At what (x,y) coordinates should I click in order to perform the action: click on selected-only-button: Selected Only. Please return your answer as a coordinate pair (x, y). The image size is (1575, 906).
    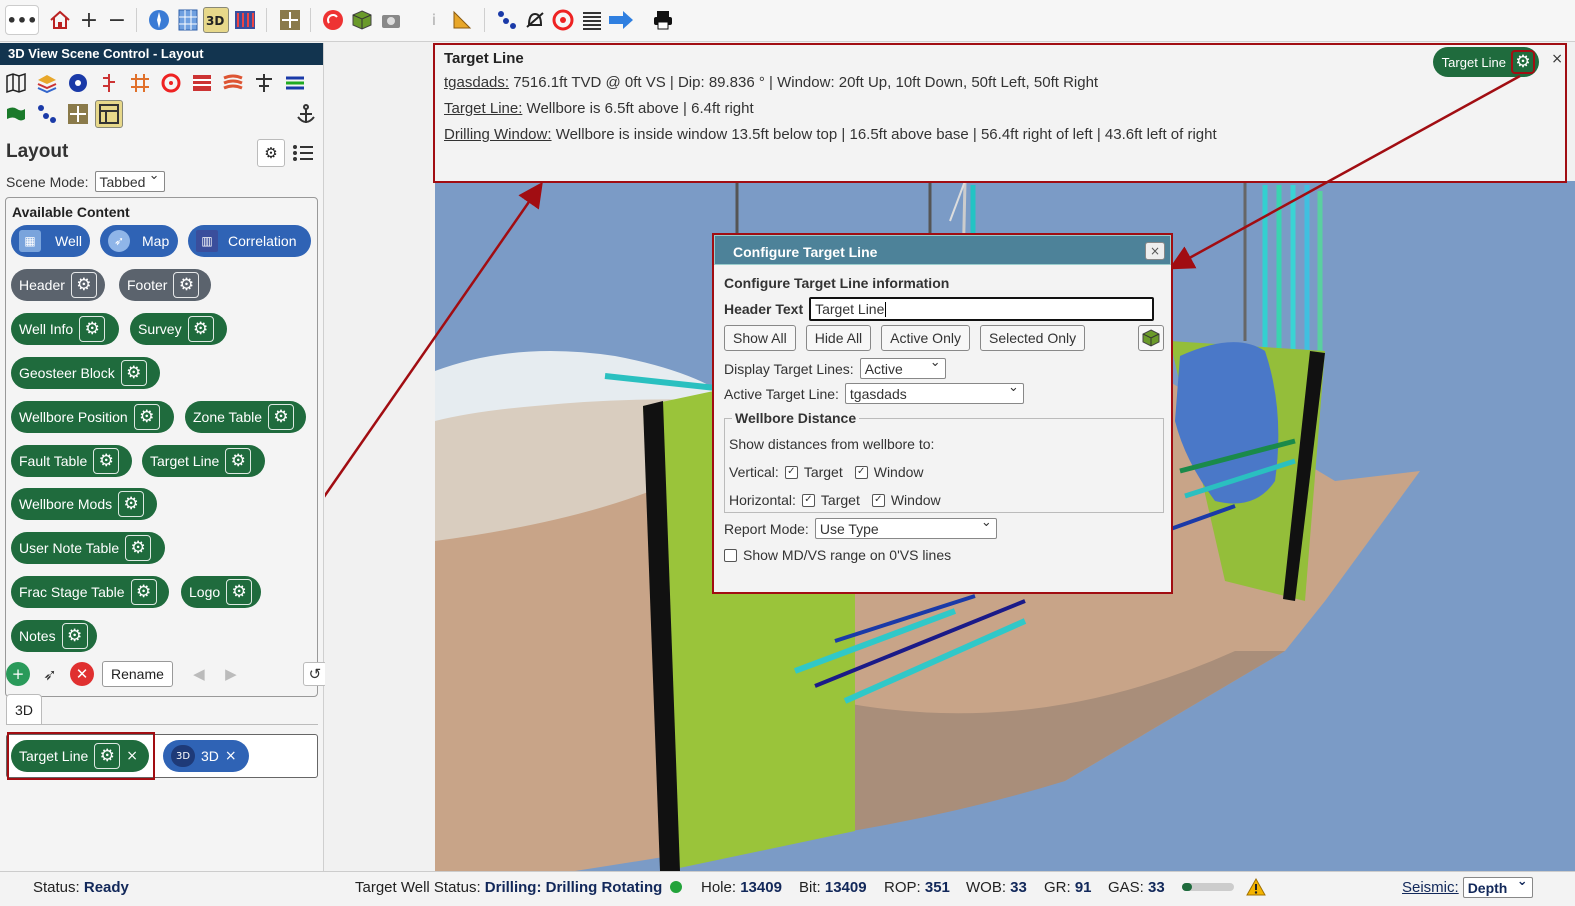
    Looking at the image, I should click on (1032, 338).